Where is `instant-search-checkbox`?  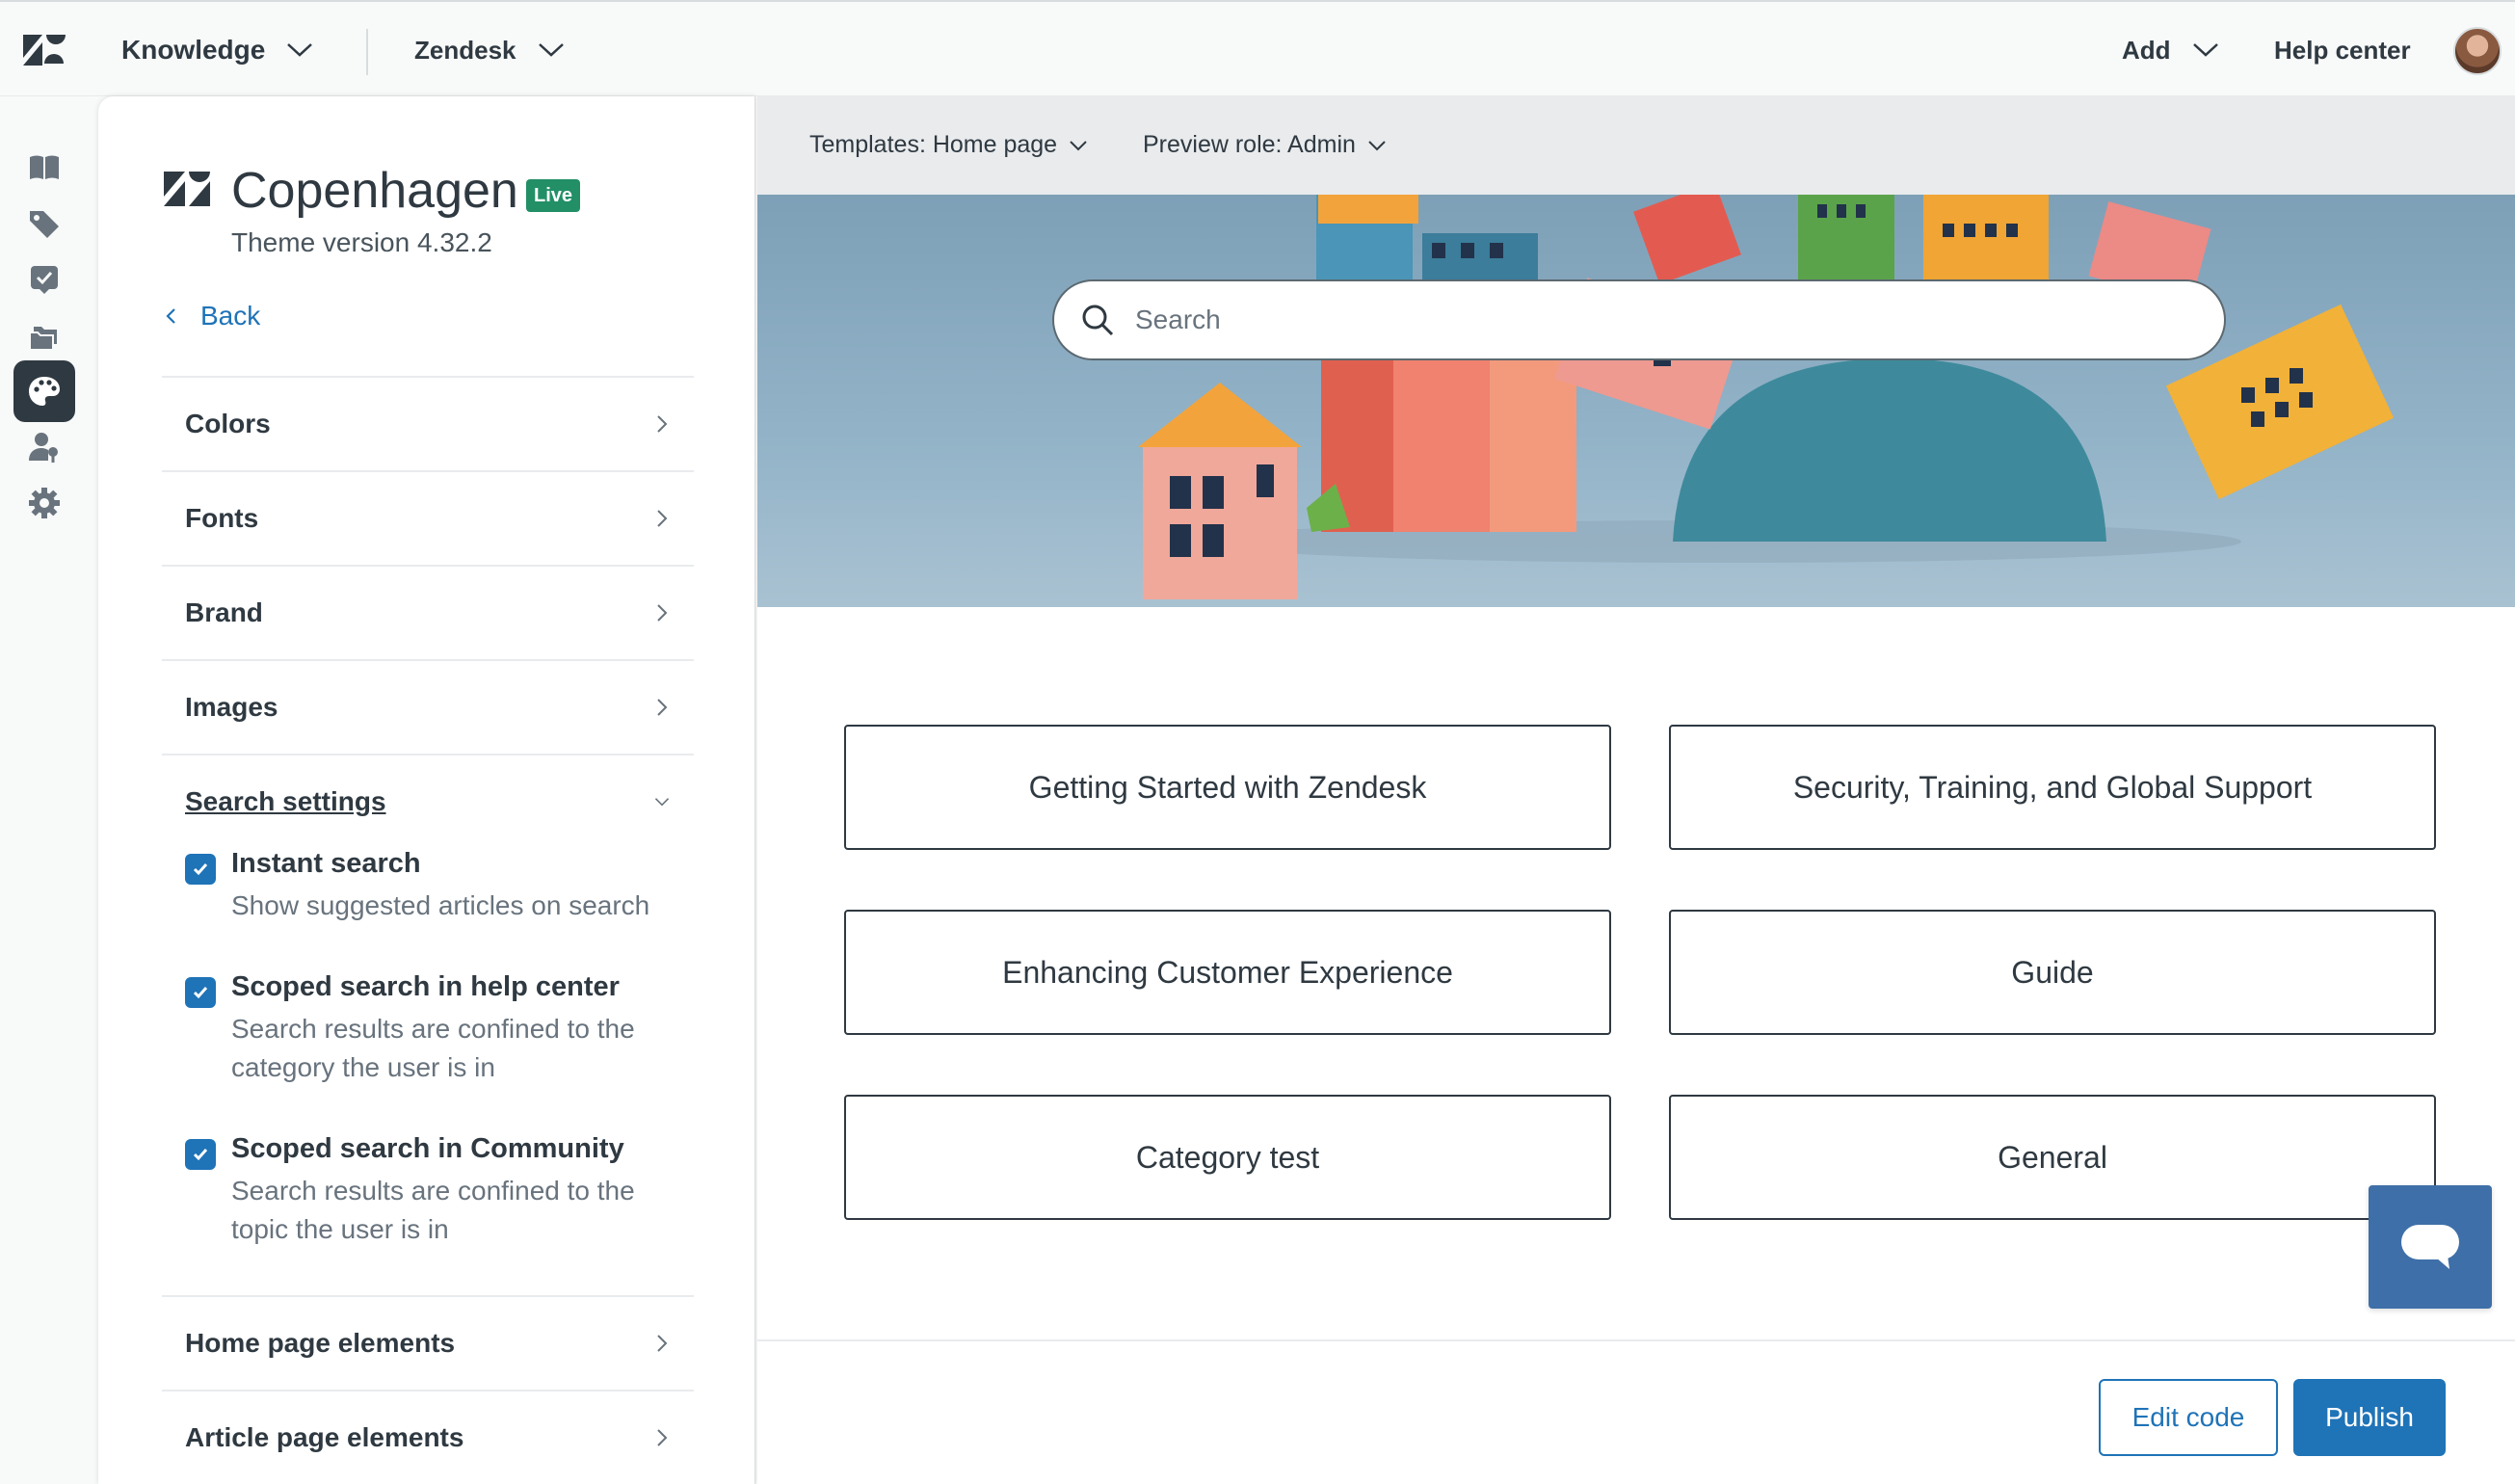 instant-search-checkbox is located at coordinates (200, 869).